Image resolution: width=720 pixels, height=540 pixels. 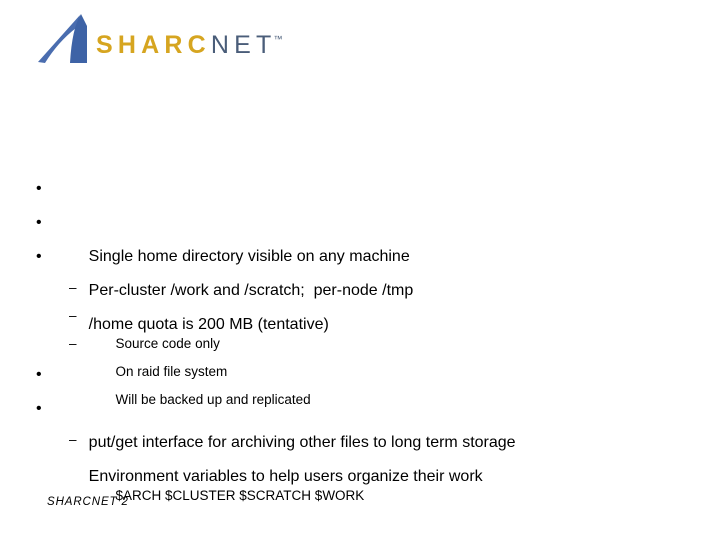 What do you see at coordinates (278, 39) in the screenshot?
I see `trademark-symbol: ™` at bounding box center [278, 39].